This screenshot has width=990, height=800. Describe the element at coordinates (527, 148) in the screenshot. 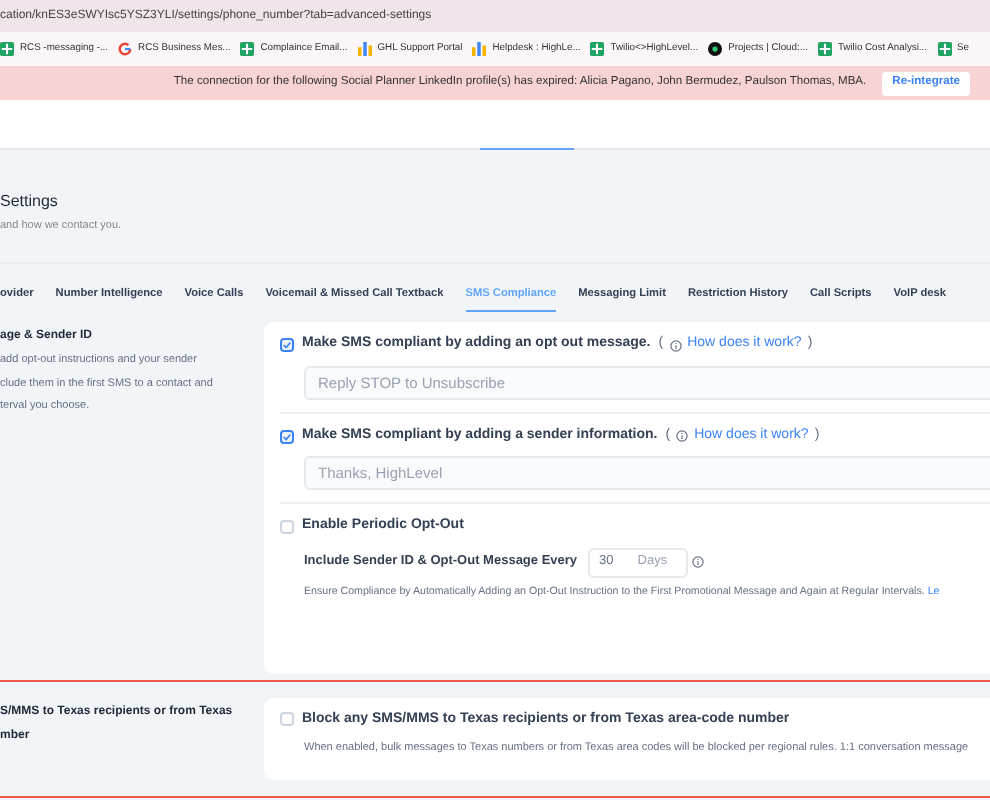

I see `active-nav-indicator` at that location.